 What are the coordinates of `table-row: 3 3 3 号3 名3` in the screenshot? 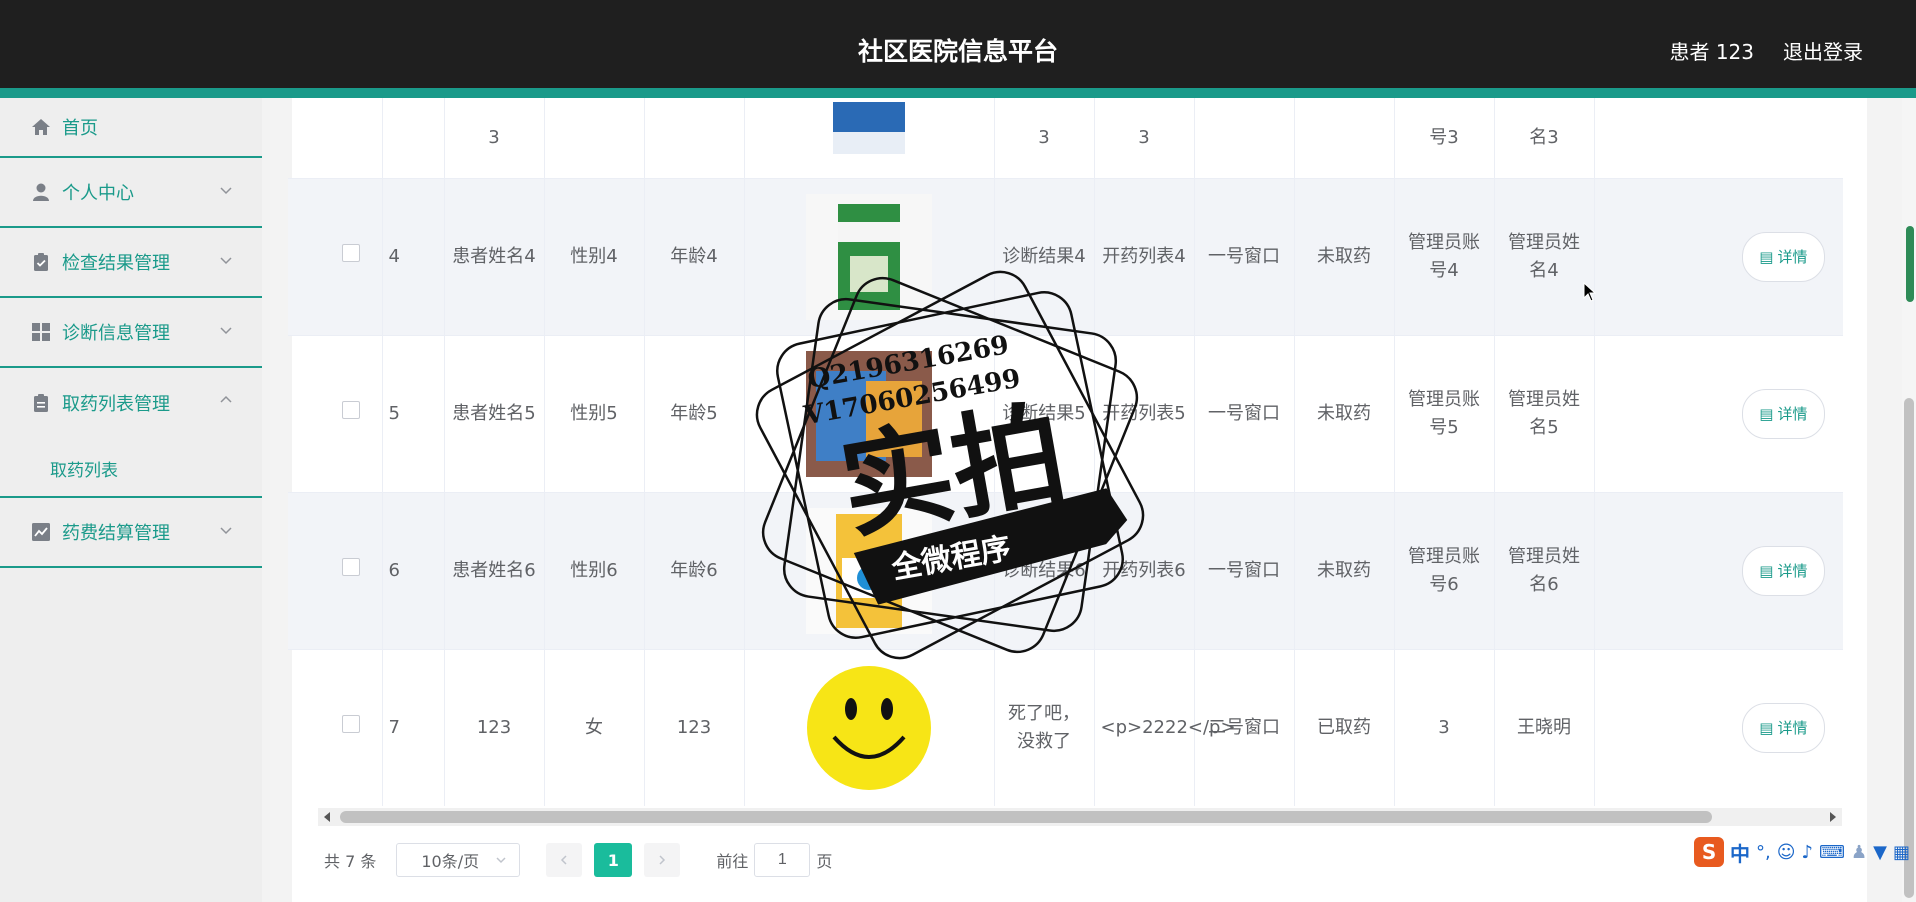 It's located at (1065, 138).